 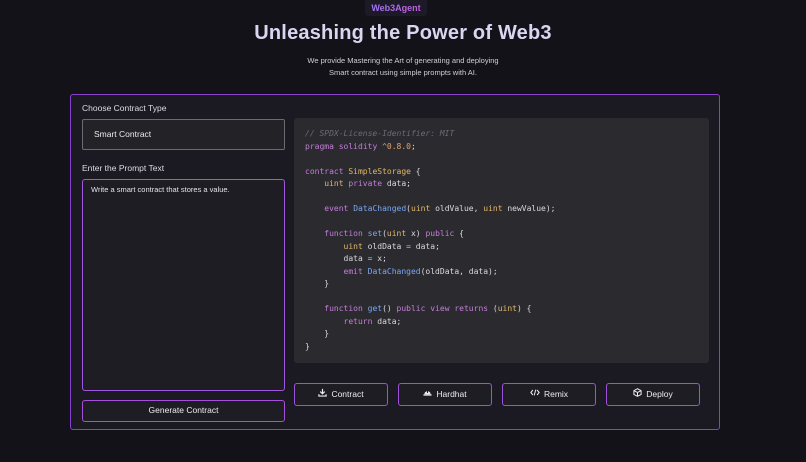 I want to click on code-line: // SPDX-License-Identifier: MIT, so click(x=380, y=133).